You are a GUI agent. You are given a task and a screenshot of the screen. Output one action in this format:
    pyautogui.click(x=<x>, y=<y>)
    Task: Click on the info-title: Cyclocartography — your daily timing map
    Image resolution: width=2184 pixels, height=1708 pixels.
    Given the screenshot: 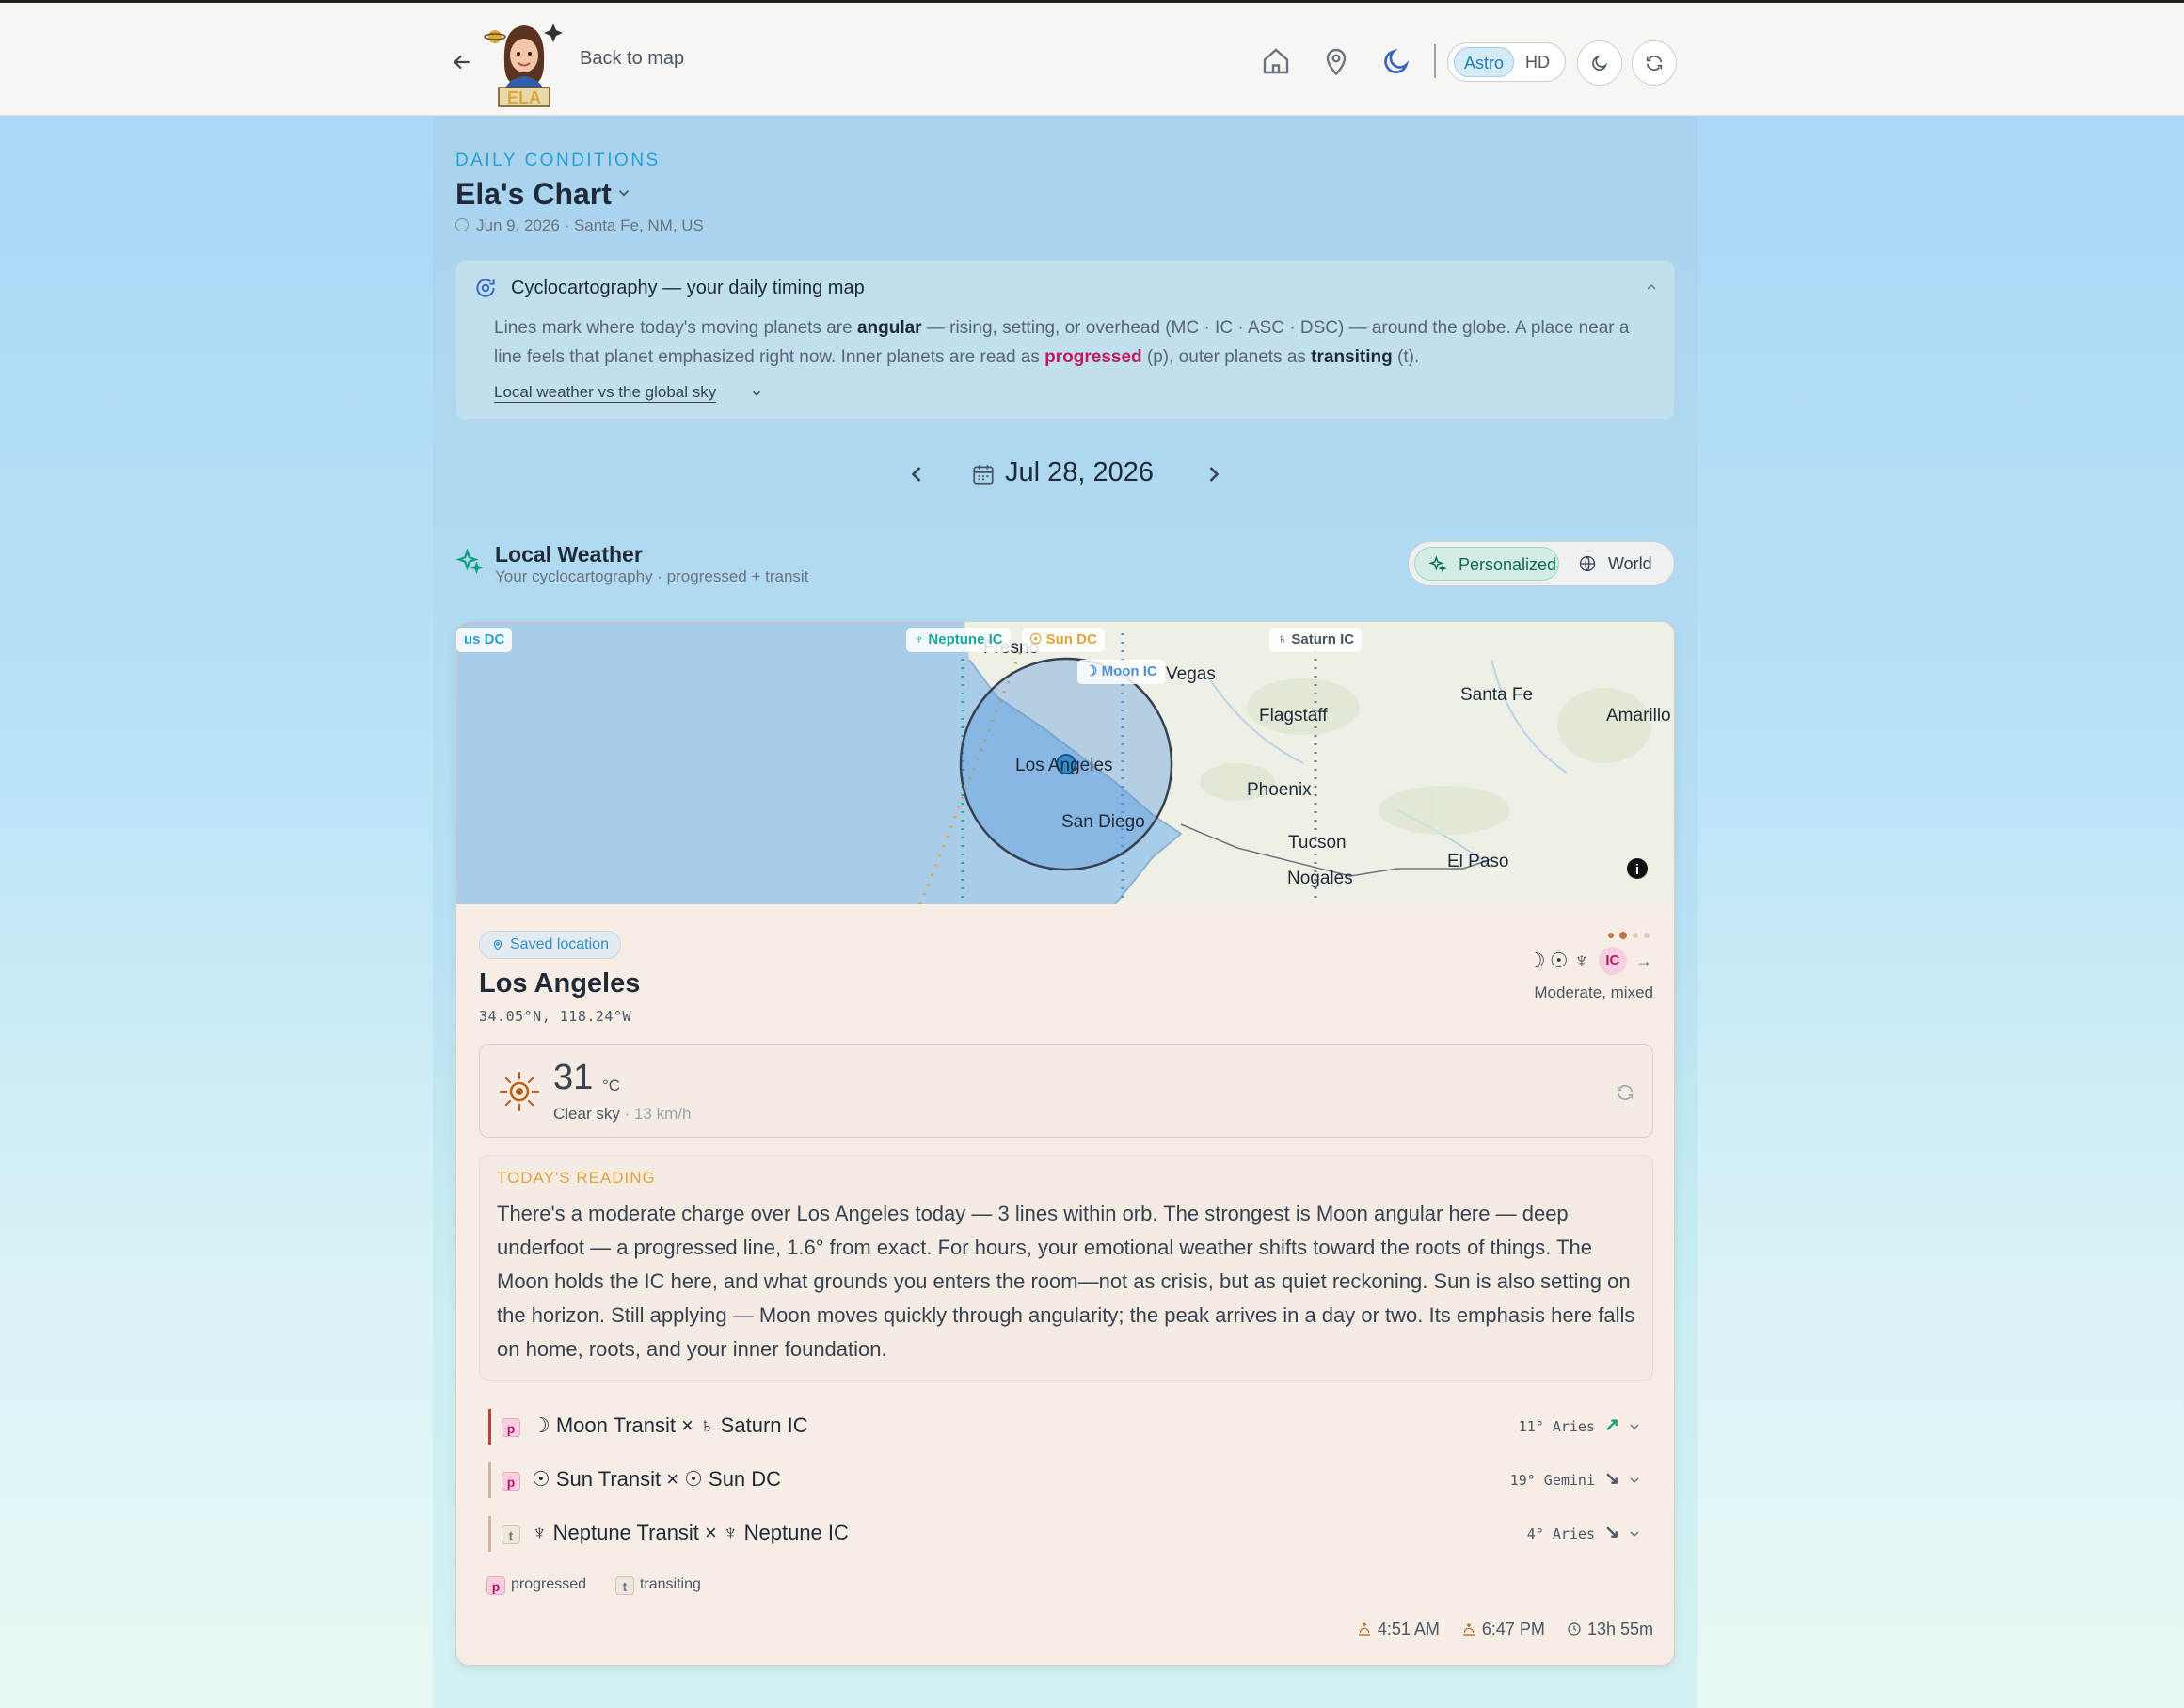 What is the action you would take?
    pyautogui.click(x=688, y=288)
    